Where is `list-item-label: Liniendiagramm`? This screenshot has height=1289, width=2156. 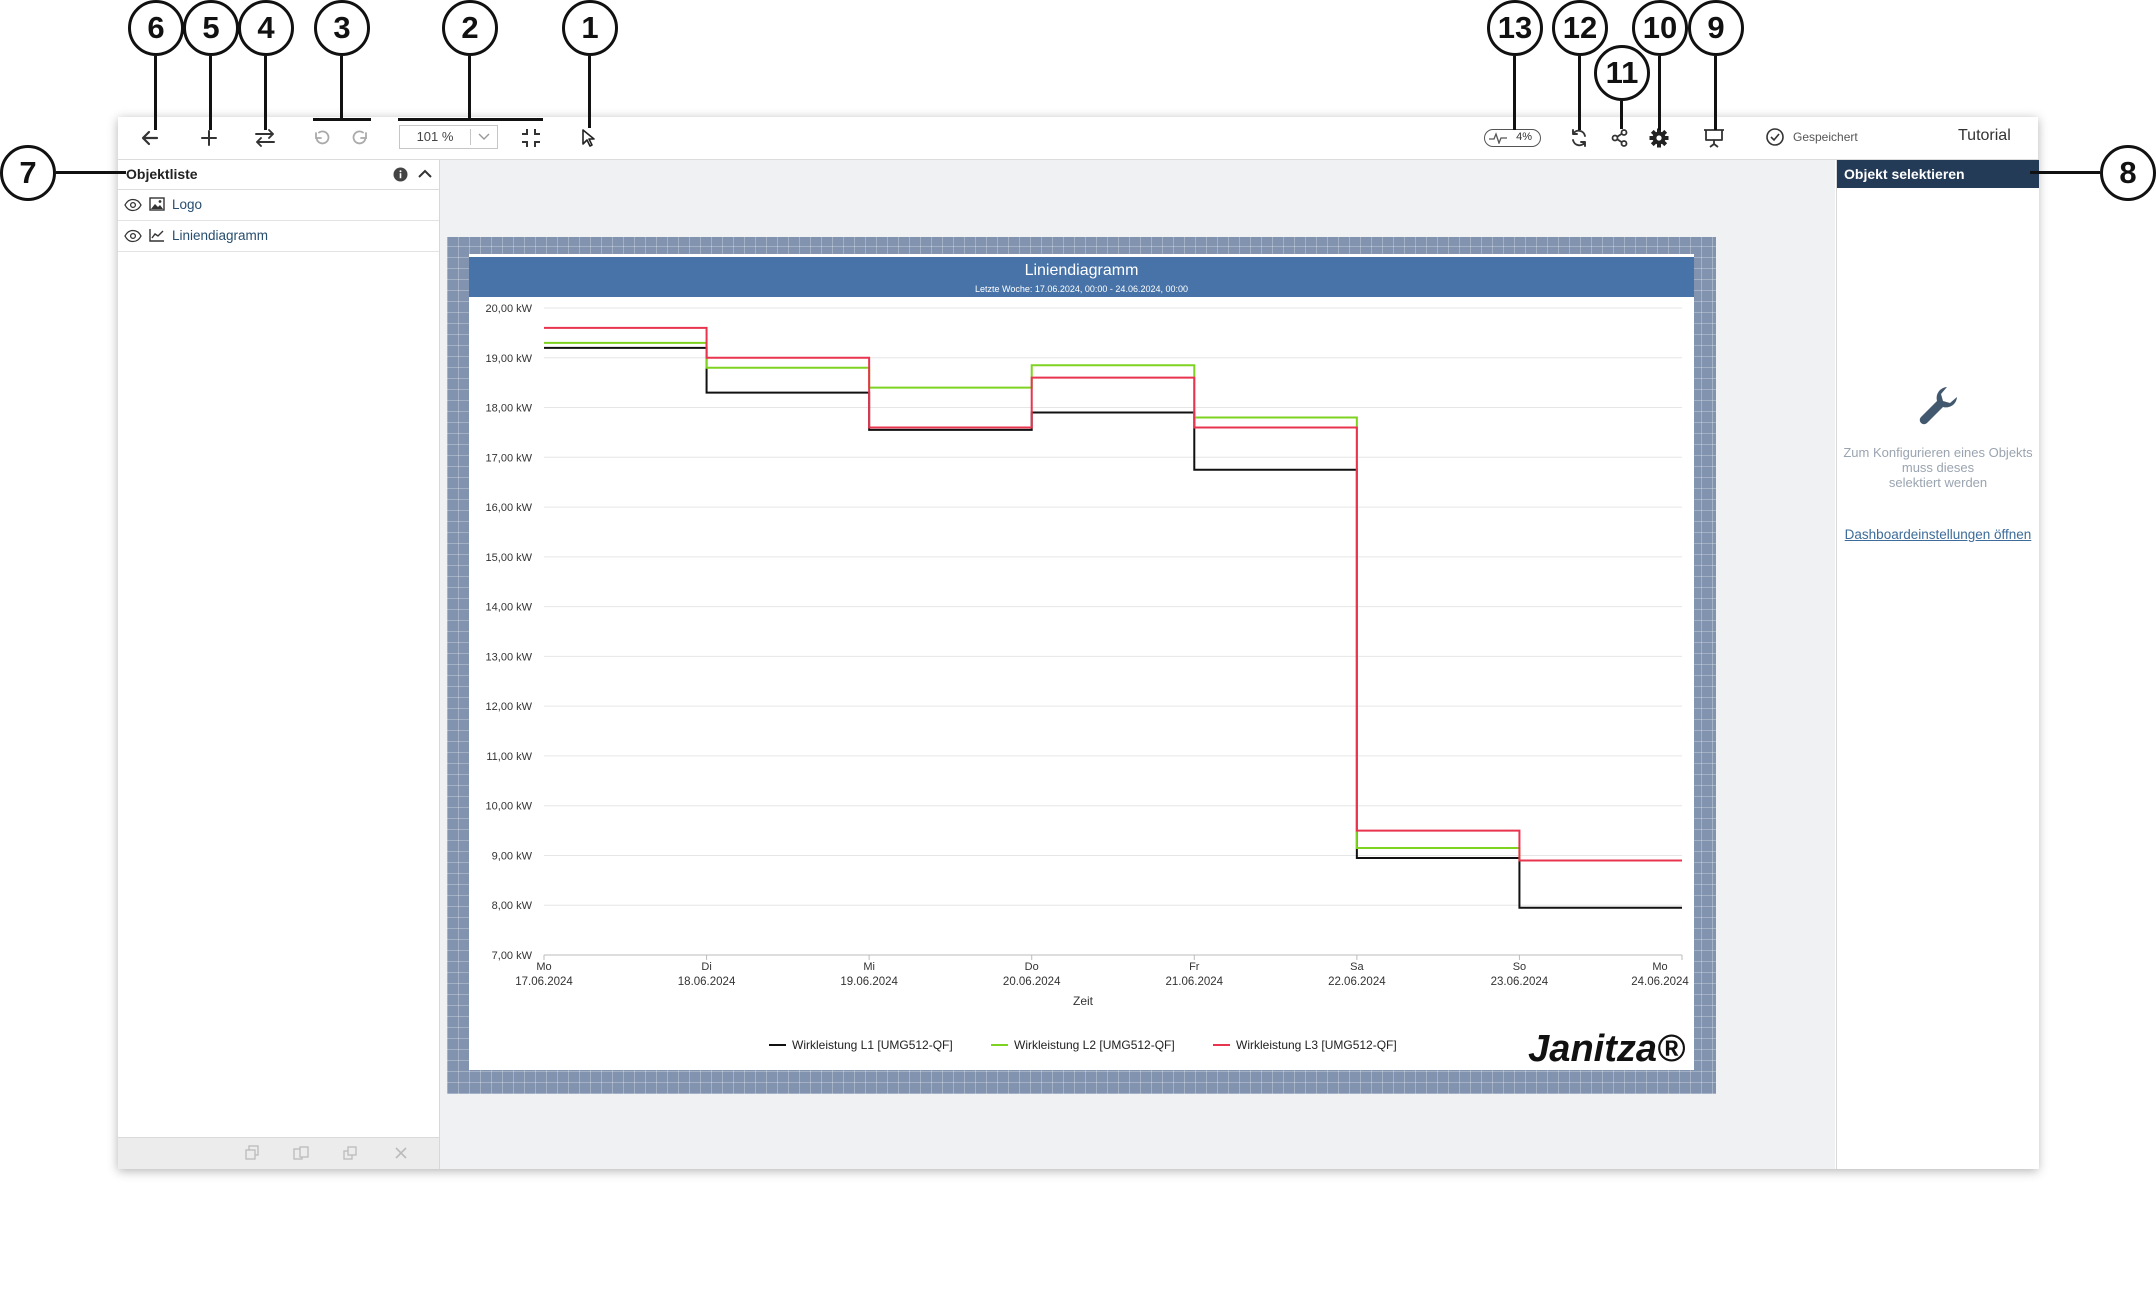 list-item-label: Liniendiagramm is located at coordinates (220, 235).